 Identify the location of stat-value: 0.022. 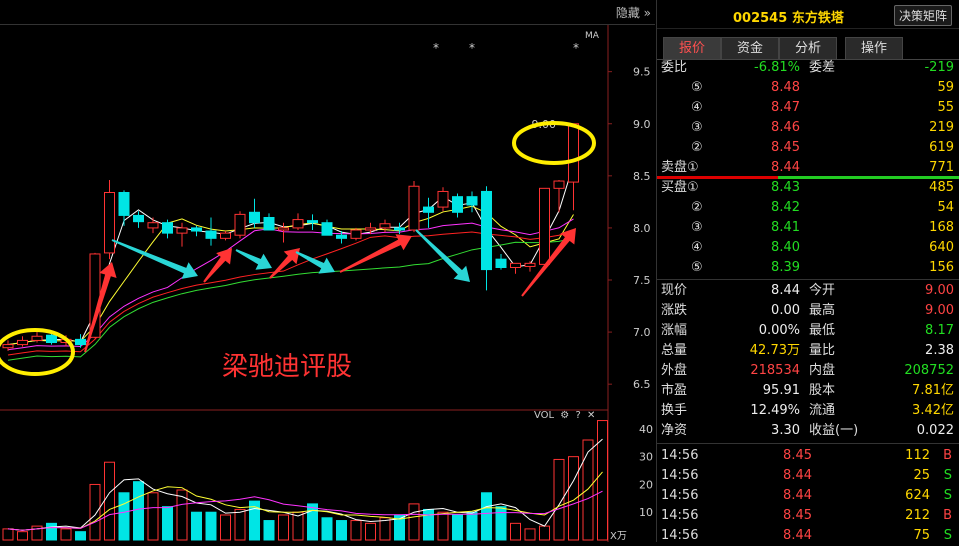
(935, 430).